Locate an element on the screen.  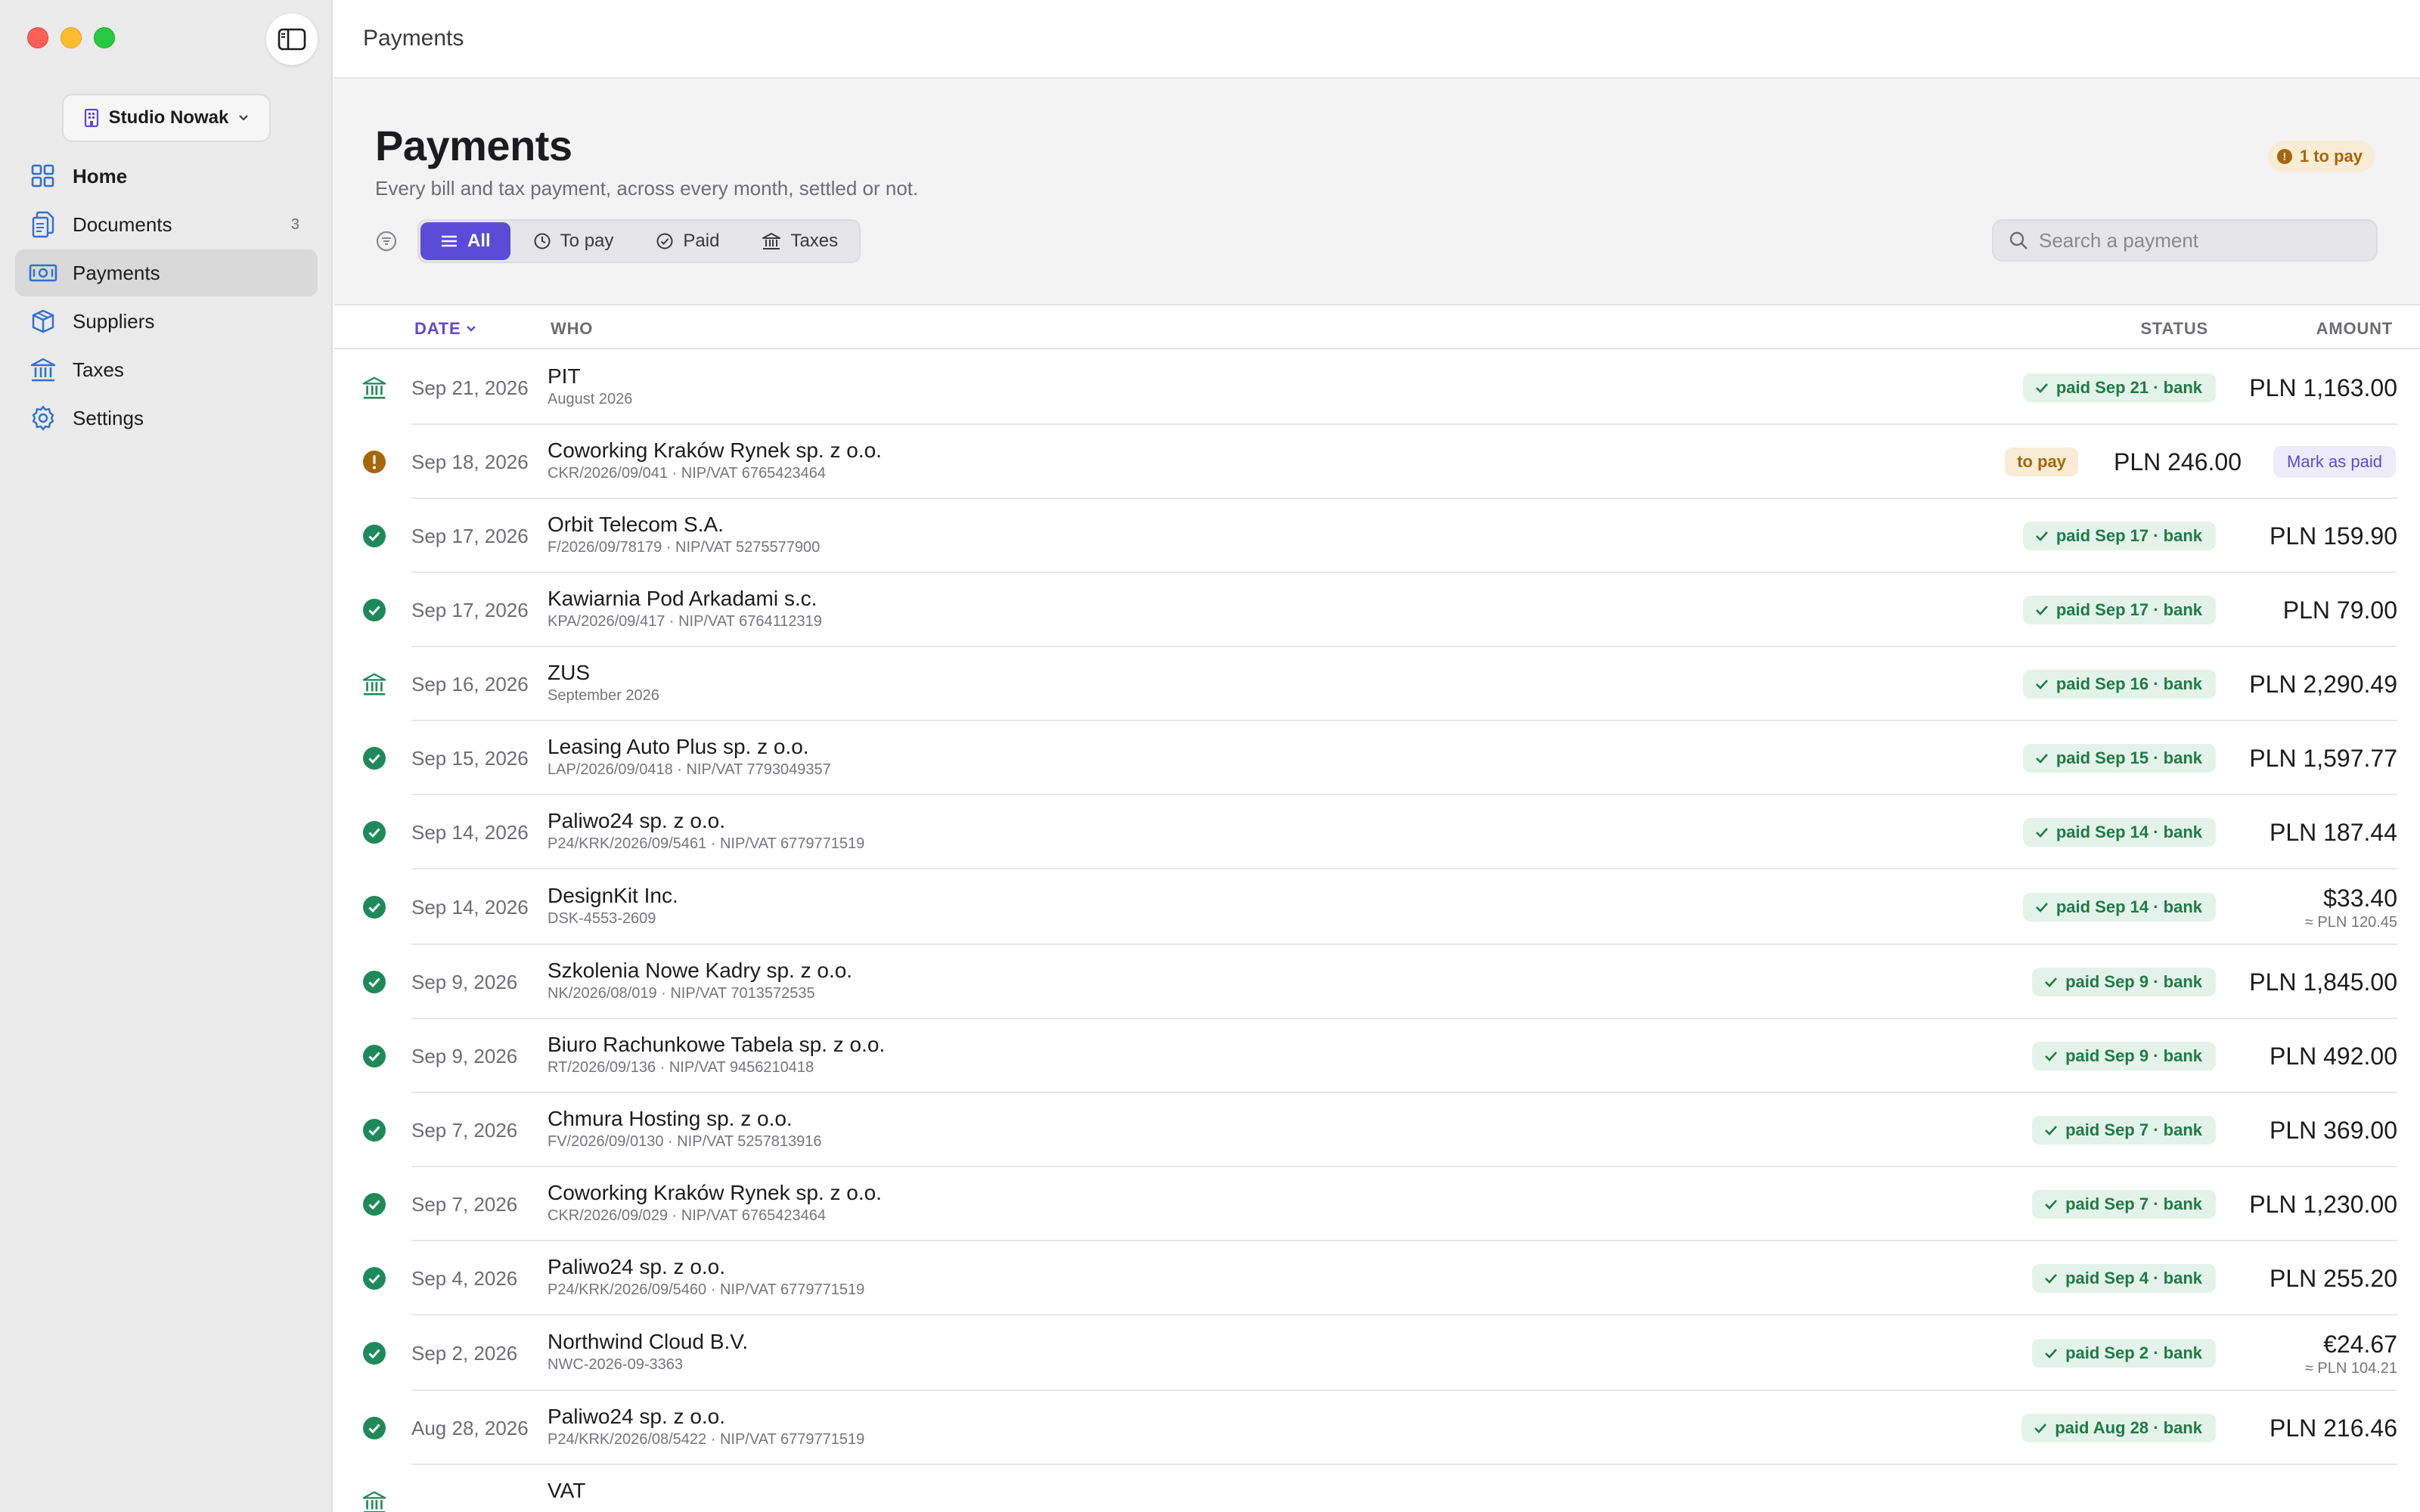
sidebar-item-label: Settings is located at coordinates (109, 417).